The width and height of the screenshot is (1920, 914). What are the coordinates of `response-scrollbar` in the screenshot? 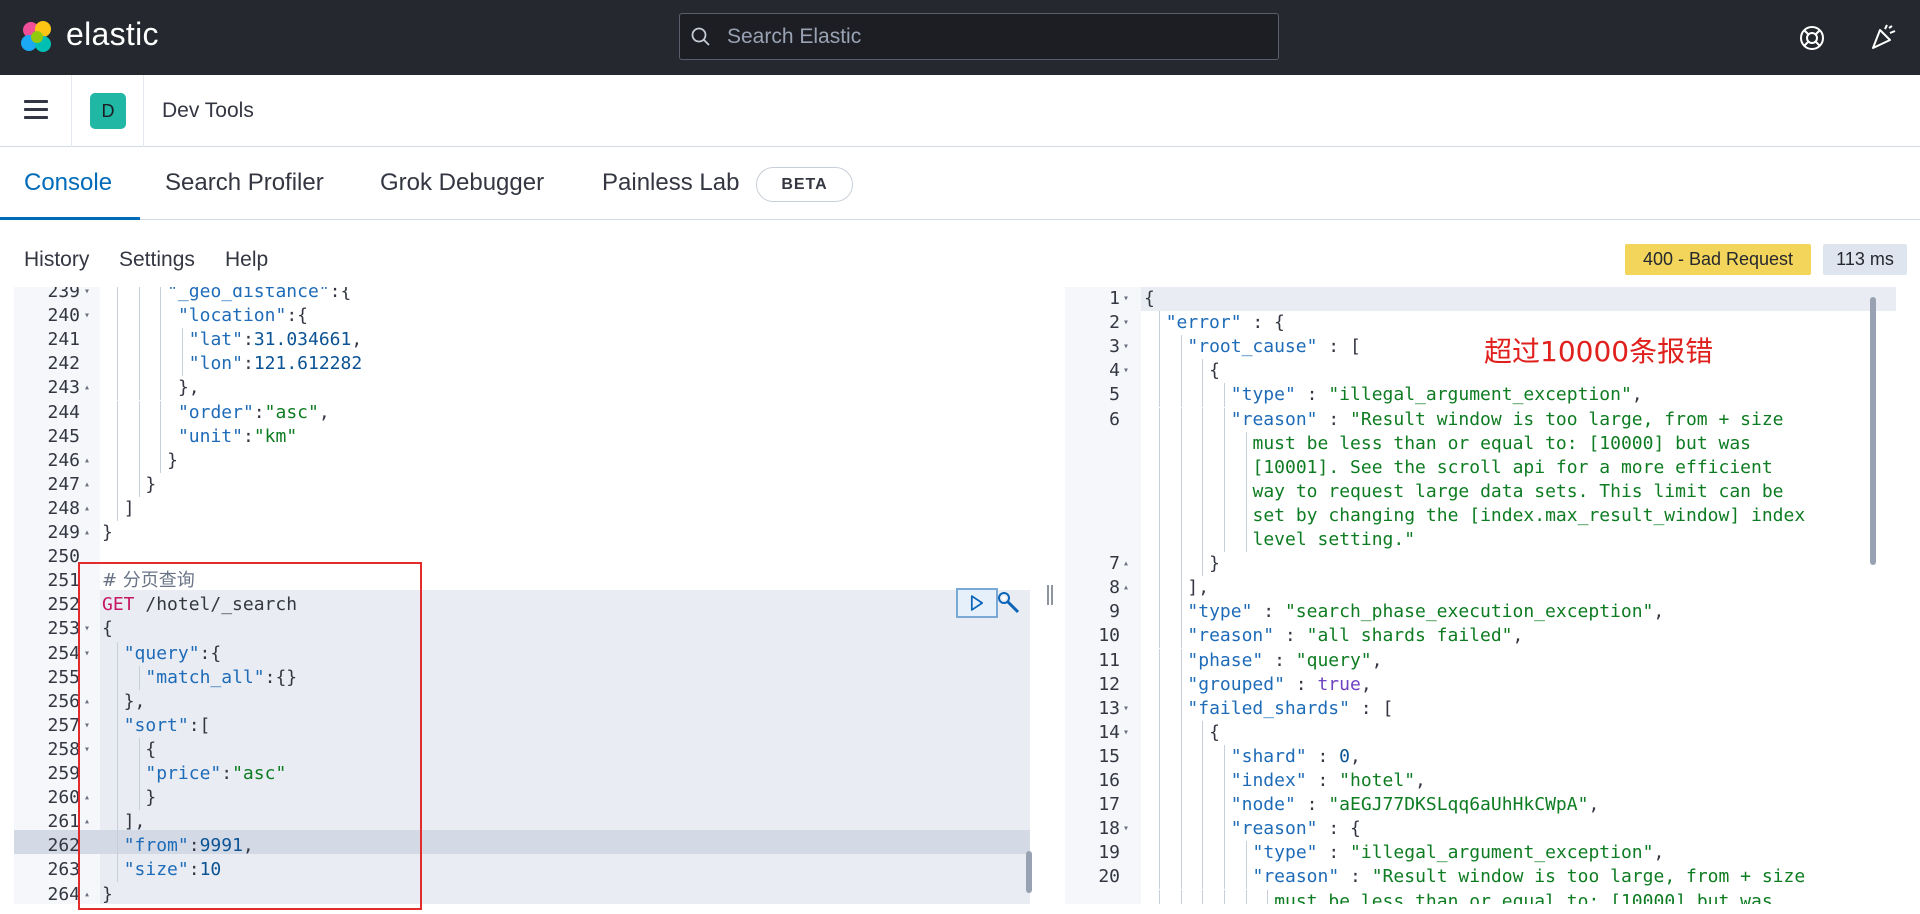 It's located at (1873, 431).